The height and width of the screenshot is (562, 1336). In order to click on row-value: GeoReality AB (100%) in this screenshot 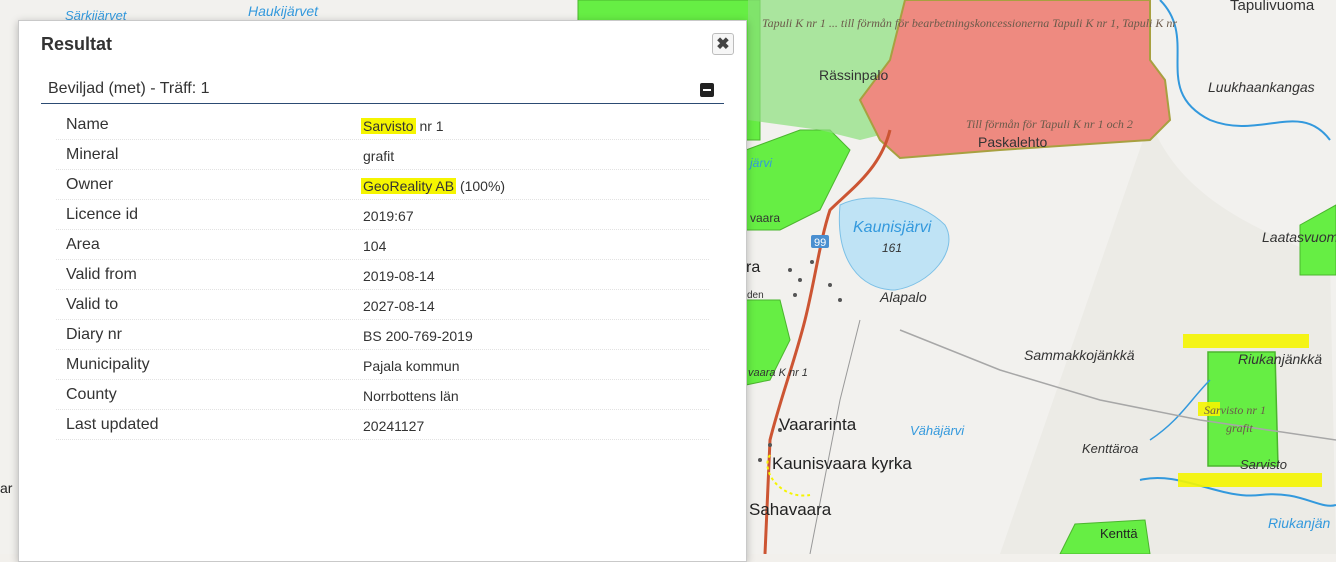, I will do `click(433, 186)`.